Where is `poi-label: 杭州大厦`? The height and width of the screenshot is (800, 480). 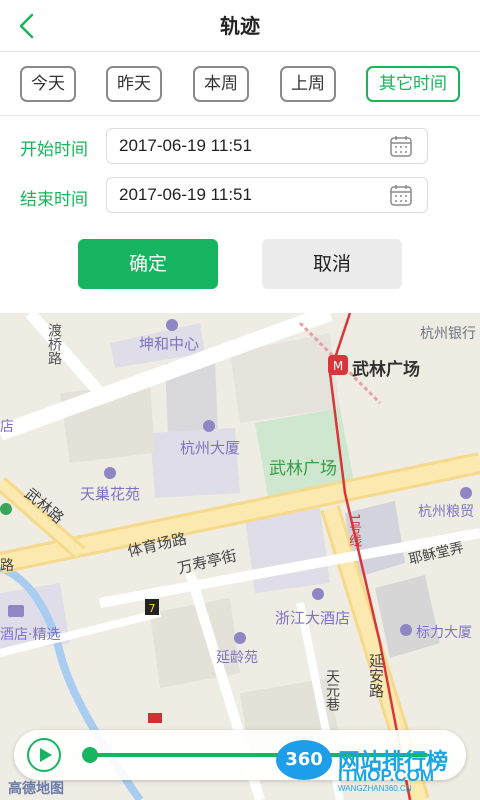
poi-label: 杭州大厦 is located at coordinates (210, 448).